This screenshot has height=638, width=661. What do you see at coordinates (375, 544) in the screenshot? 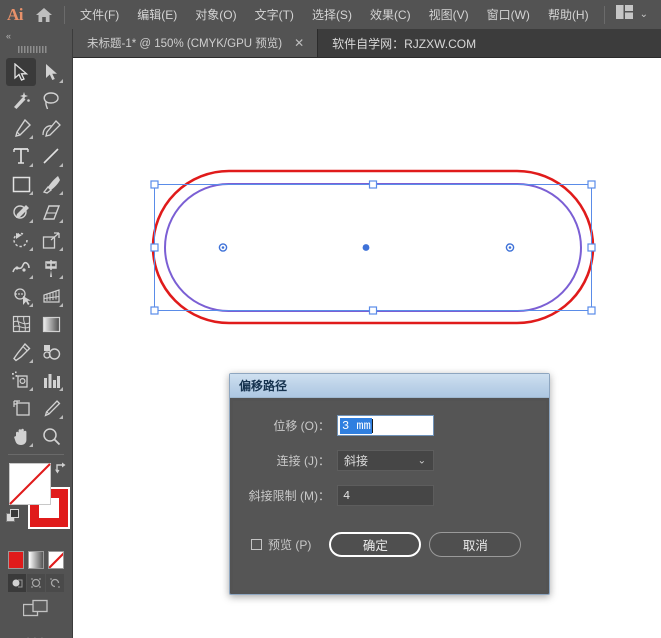
I see `ok-button: 确定` at bounding box center [375, 544].